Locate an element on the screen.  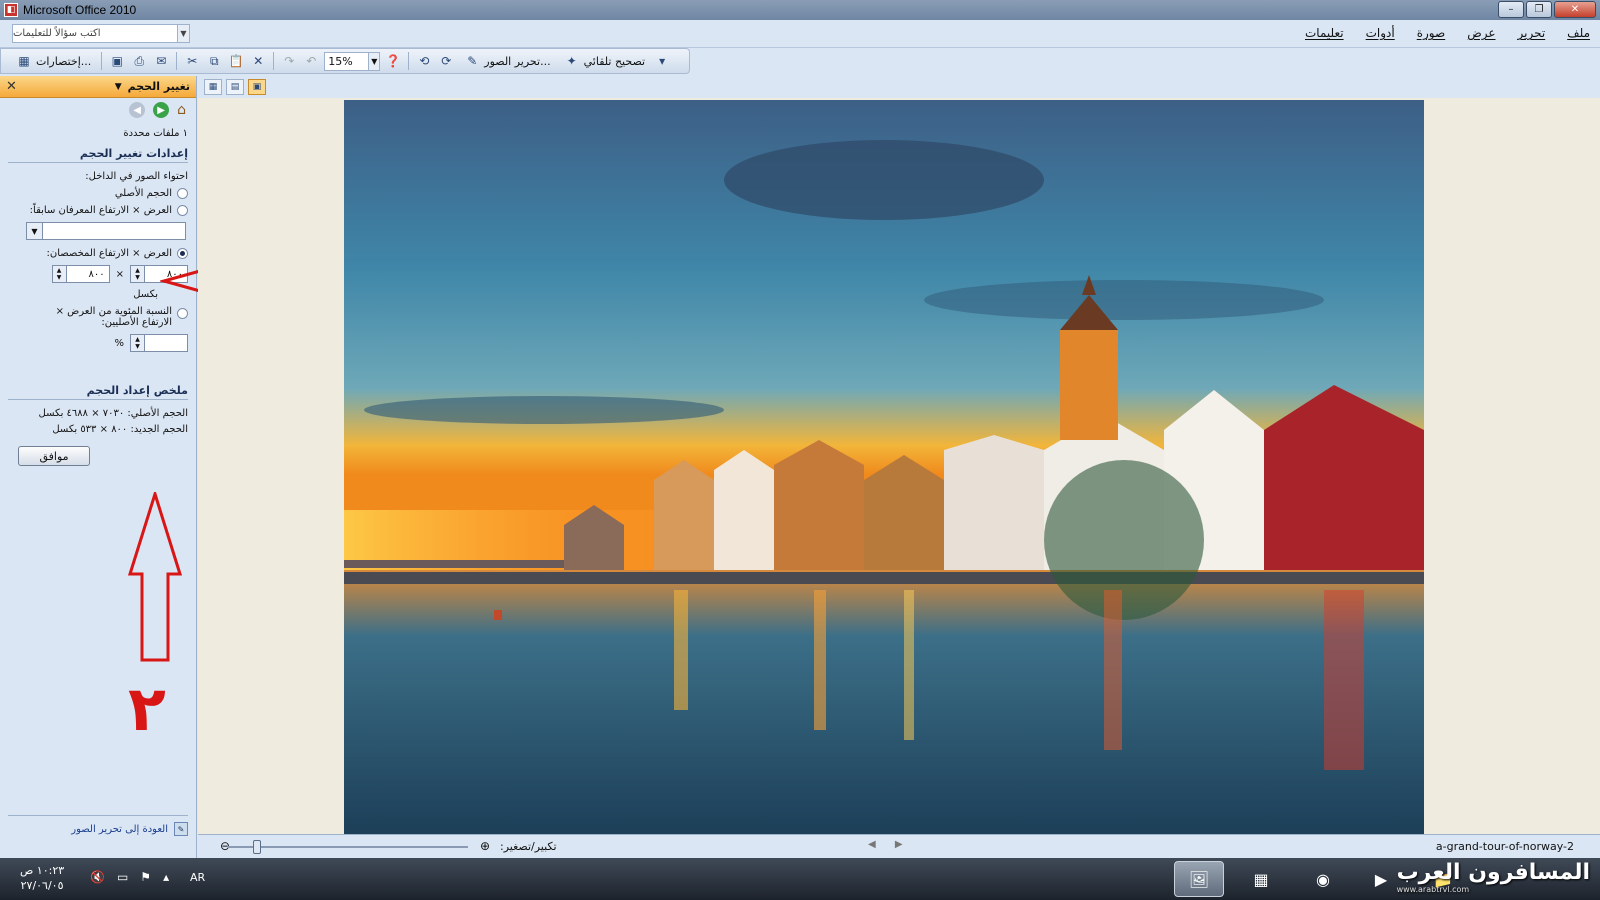
original-size-radio is located at coordinates (182, 193).